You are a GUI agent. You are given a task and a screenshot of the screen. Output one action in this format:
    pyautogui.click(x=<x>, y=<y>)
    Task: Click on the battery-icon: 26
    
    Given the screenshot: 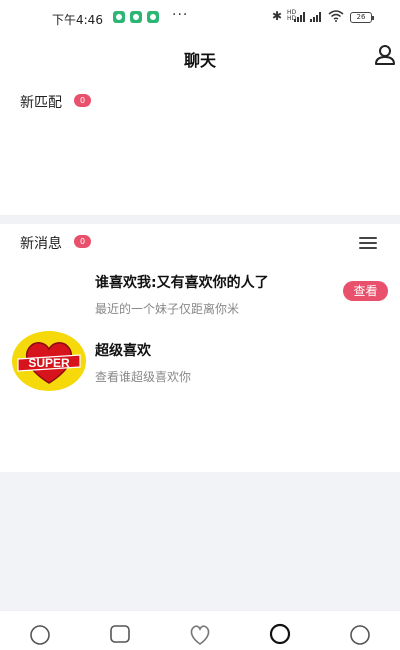 What is the action you would take?
    pyautogui.click(x=362, y=17)
    